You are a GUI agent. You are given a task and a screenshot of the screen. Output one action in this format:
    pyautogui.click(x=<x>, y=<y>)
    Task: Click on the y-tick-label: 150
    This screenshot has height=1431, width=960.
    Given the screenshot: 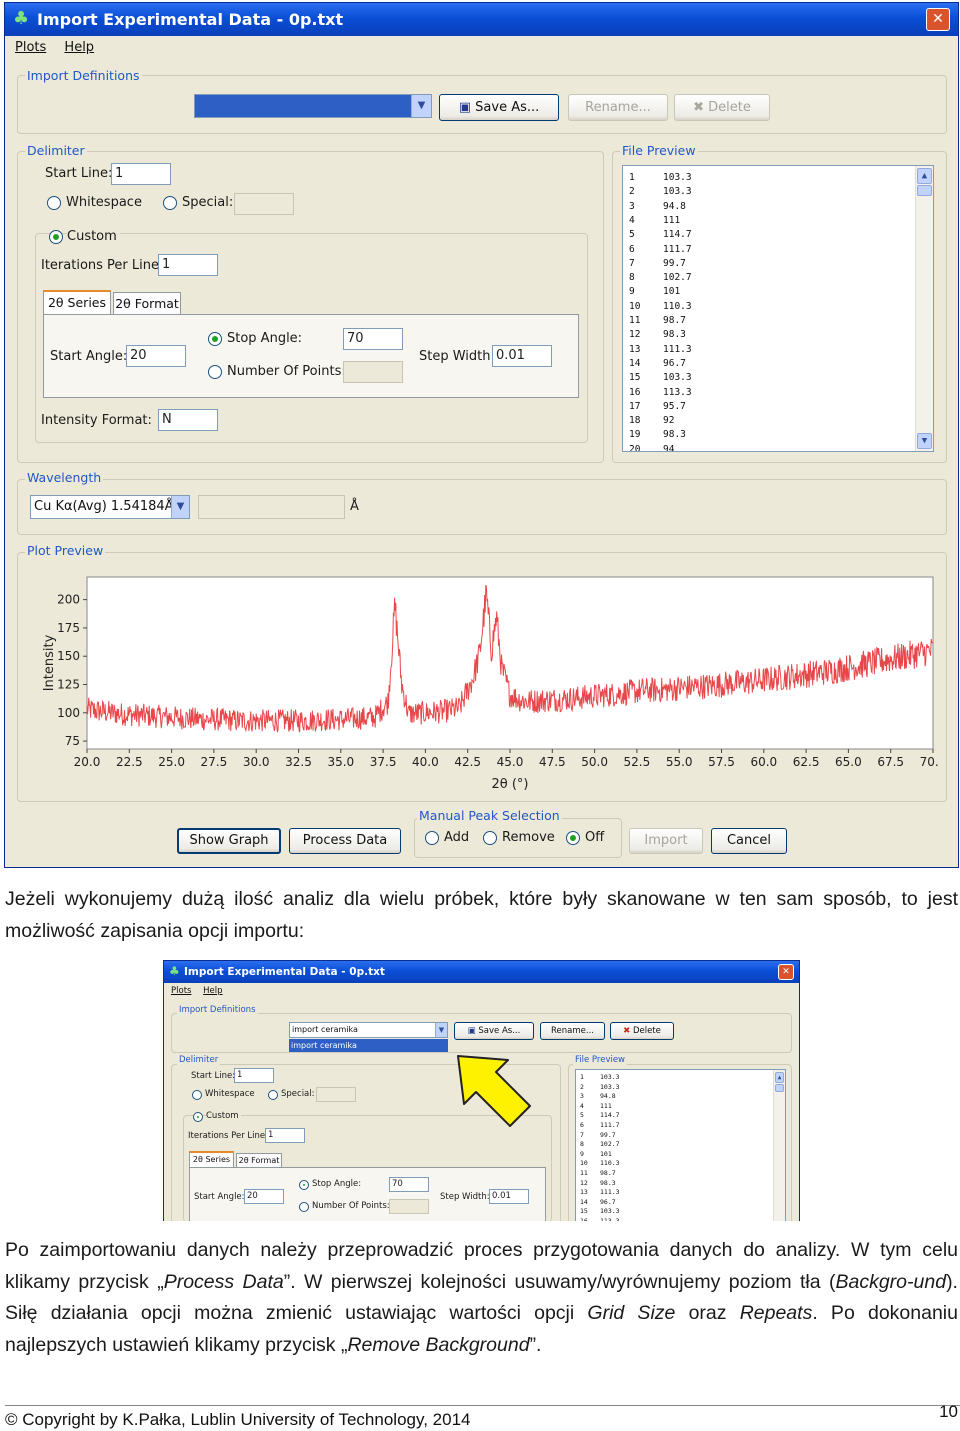 What is the action you would take?
    pyautogui.click(x=68, y=656)
    